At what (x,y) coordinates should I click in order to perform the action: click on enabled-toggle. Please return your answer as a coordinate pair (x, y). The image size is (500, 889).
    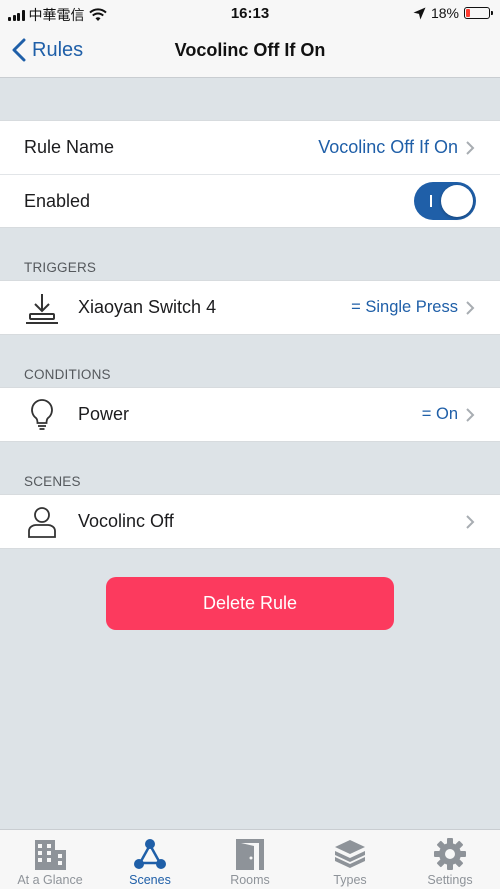
    Looking at the image, I should click on (445, 201).